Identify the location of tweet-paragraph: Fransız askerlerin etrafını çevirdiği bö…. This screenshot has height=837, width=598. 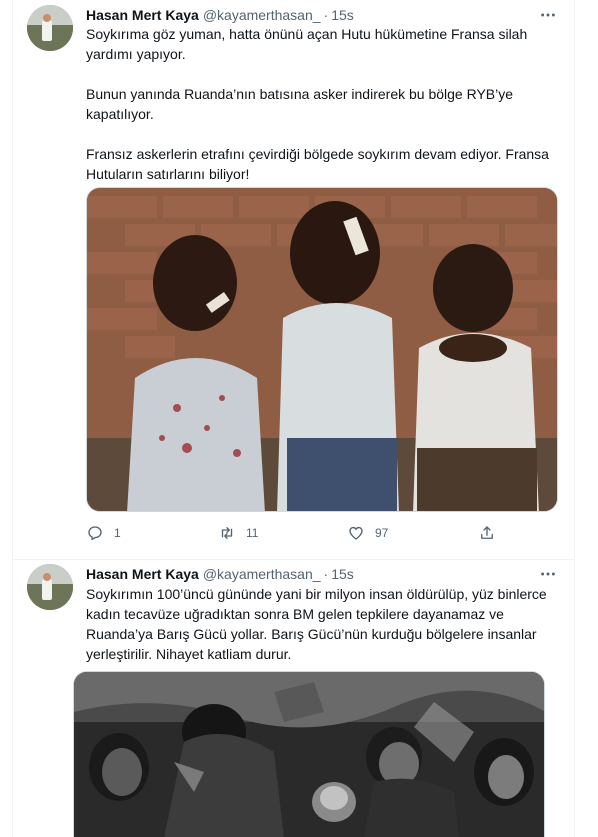
(317, 164).